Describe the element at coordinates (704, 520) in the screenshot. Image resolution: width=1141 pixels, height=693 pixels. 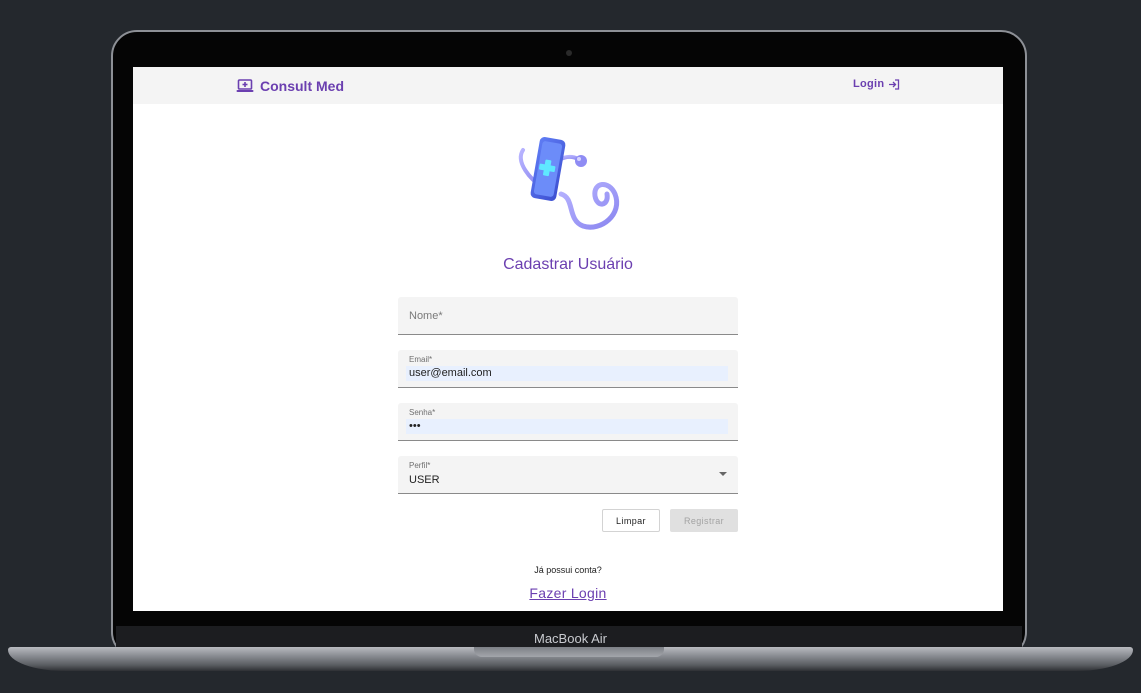
I see `register-button: Registrar` at that location.